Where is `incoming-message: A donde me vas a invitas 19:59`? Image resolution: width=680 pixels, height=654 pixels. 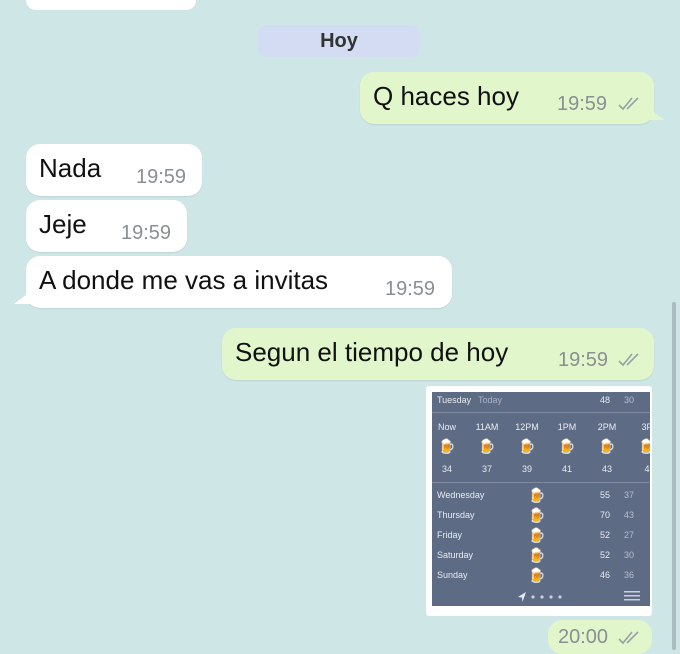 incoming-message: A donde me vas a invitas 19:59 is located at coordinates (233, 282).